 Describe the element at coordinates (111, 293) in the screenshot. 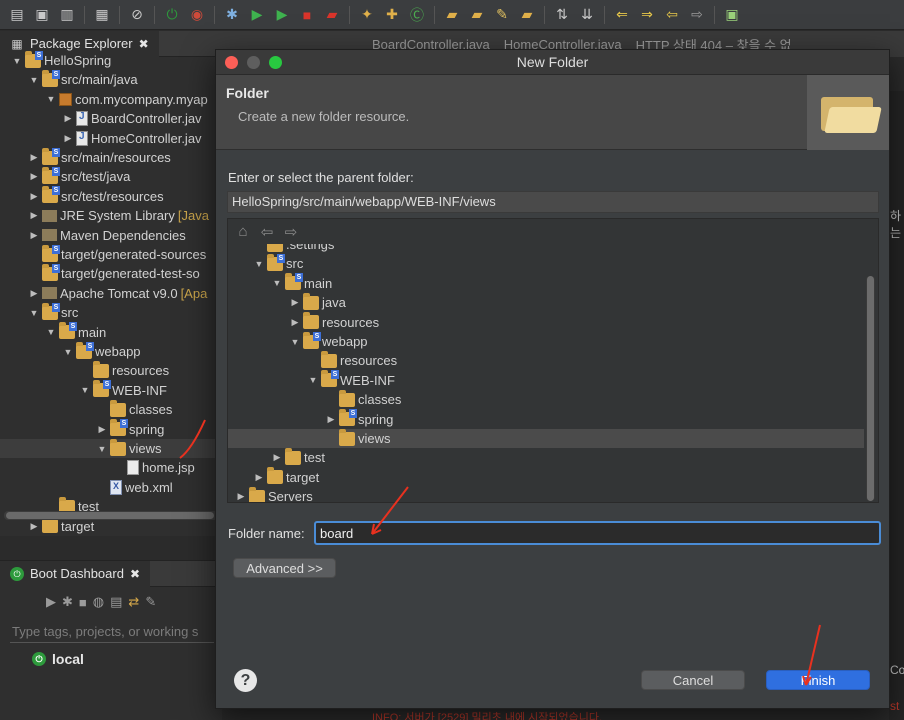

I see `tree-item: ▶ Apache Tomcat v9.0 [Apa` at that location.